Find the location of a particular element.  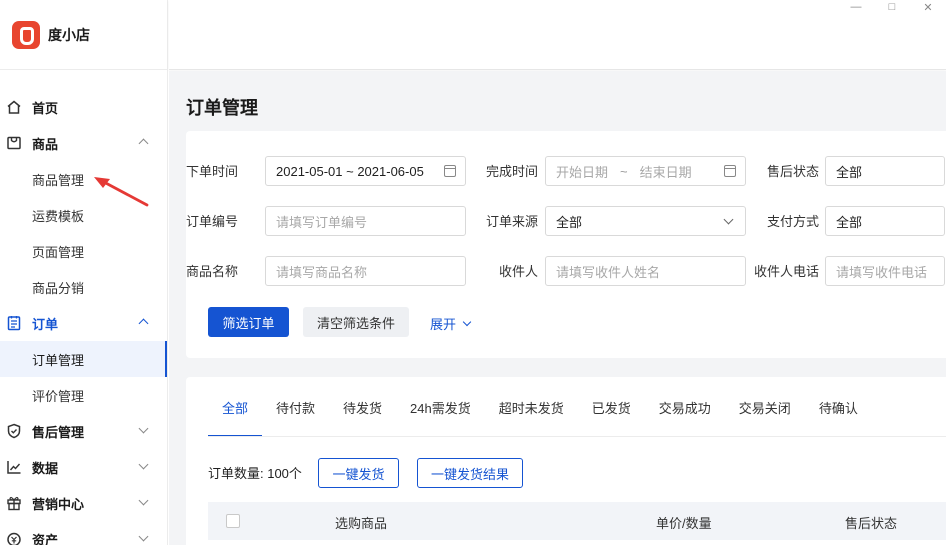

order-source-select: 全部 is located at coordinates (645, 221).